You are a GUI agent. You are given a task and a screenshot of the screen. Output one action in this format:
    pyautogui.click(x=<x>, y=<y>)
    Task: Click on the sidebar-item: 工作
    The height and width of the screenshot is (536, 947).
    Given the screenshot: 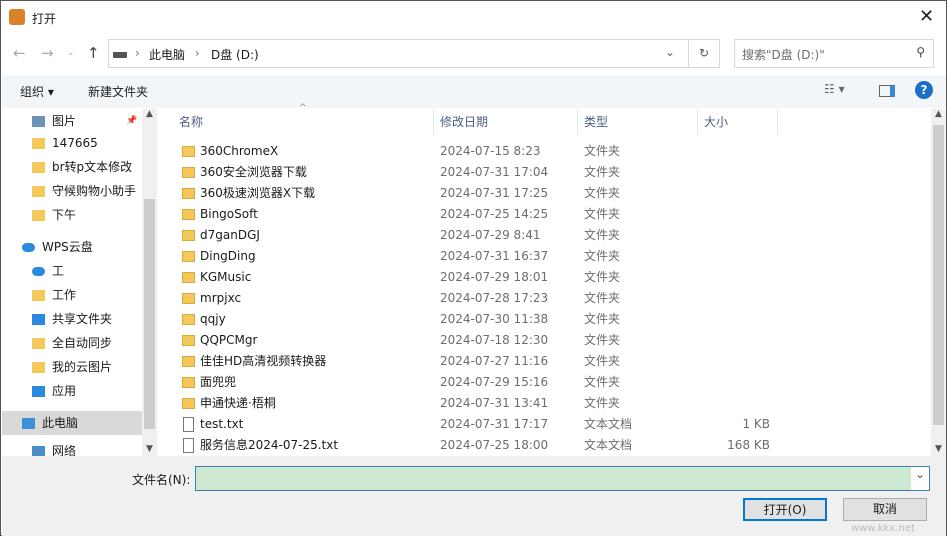 What is the action you would take?
    pyautogui.click(x=72, y=295)
    